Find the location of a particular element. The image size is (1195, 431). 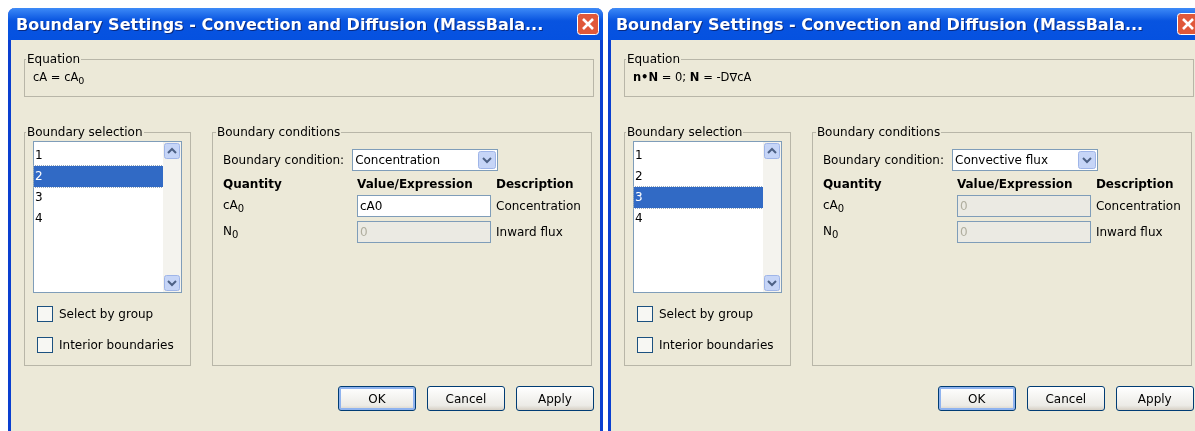

equation-text: n•N = 0; N = -D∇cA is located at coordinates (692, 77).